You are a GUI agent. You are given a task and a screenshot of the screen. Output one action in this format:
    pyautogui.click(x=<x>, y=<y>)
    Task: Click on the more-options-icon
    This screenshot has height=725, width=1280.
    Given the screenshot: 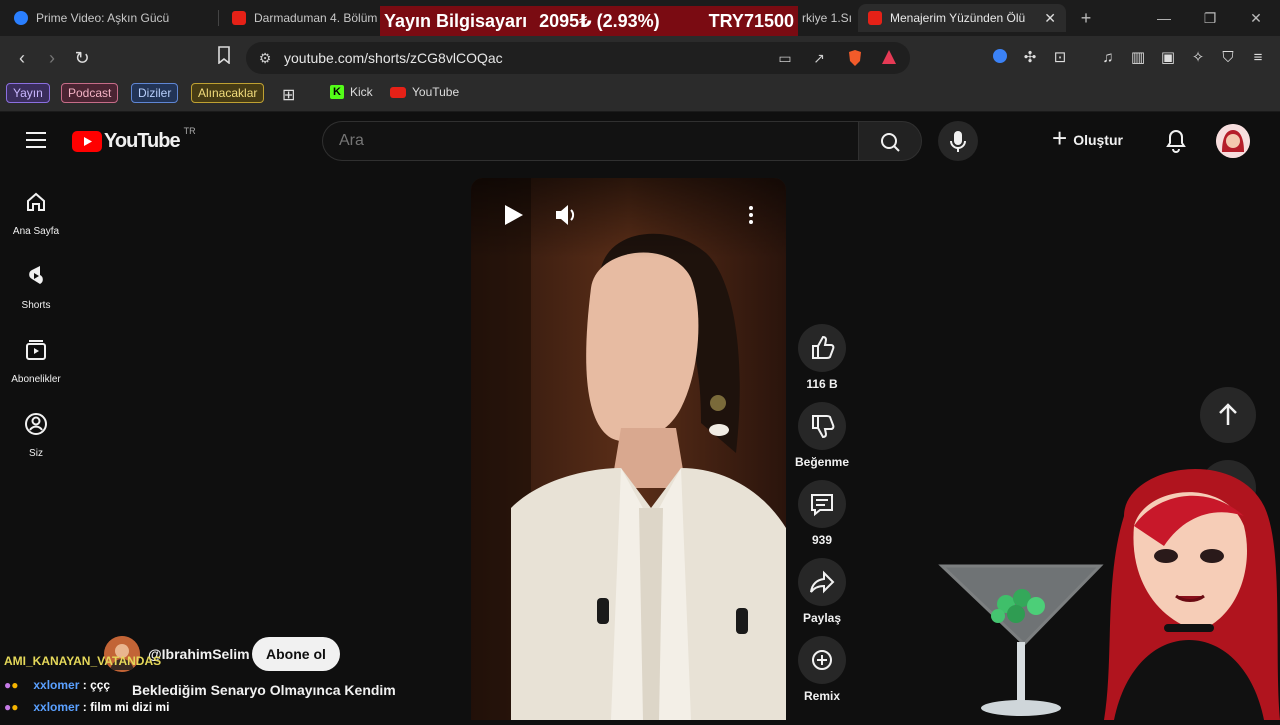 What is the action you would take?
    pyautogui.click(x=751, y=215)
    